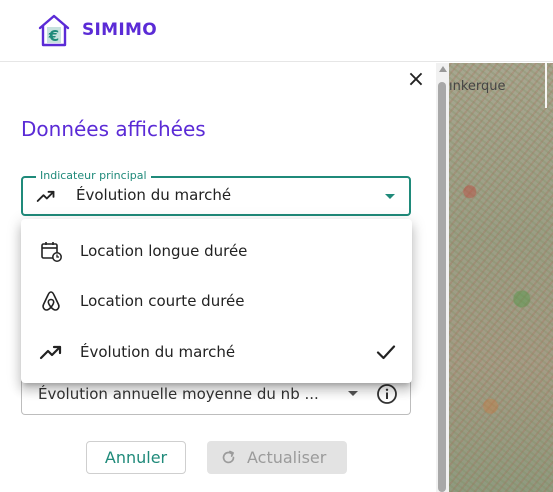  What do you see at coordinates (51, 252) in the screenshot?
I see `calendar-refresh-icon` at bounding box center [51, 252].